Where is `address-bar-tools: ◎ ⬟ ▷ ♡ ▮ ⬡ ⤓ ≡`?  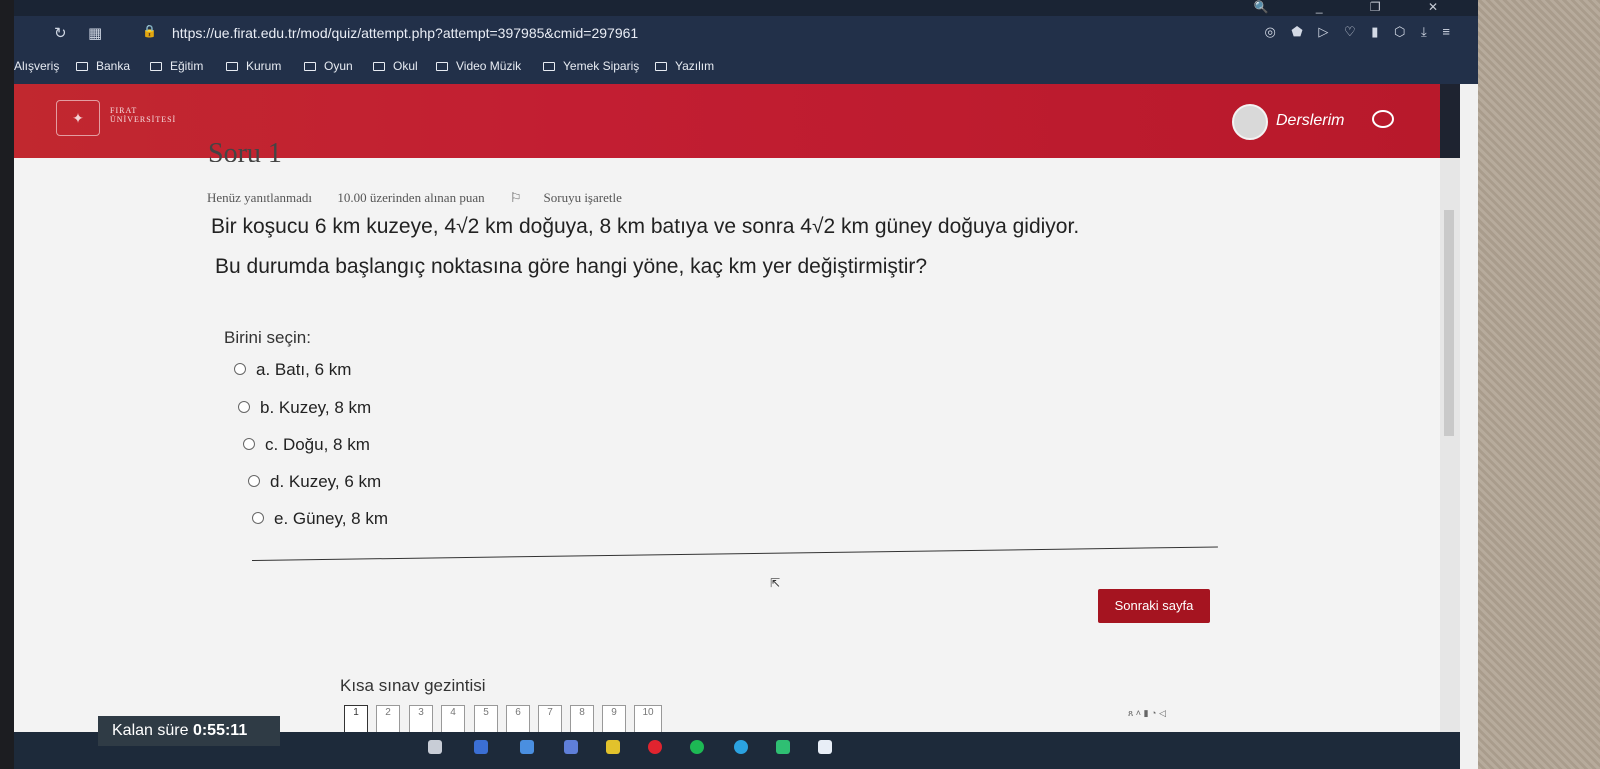 address-bar-tools: ◎ ⬟ ▷ ♡ ▮ ⬡ ⤓ ≡ is located at coordinates (1351, 32).